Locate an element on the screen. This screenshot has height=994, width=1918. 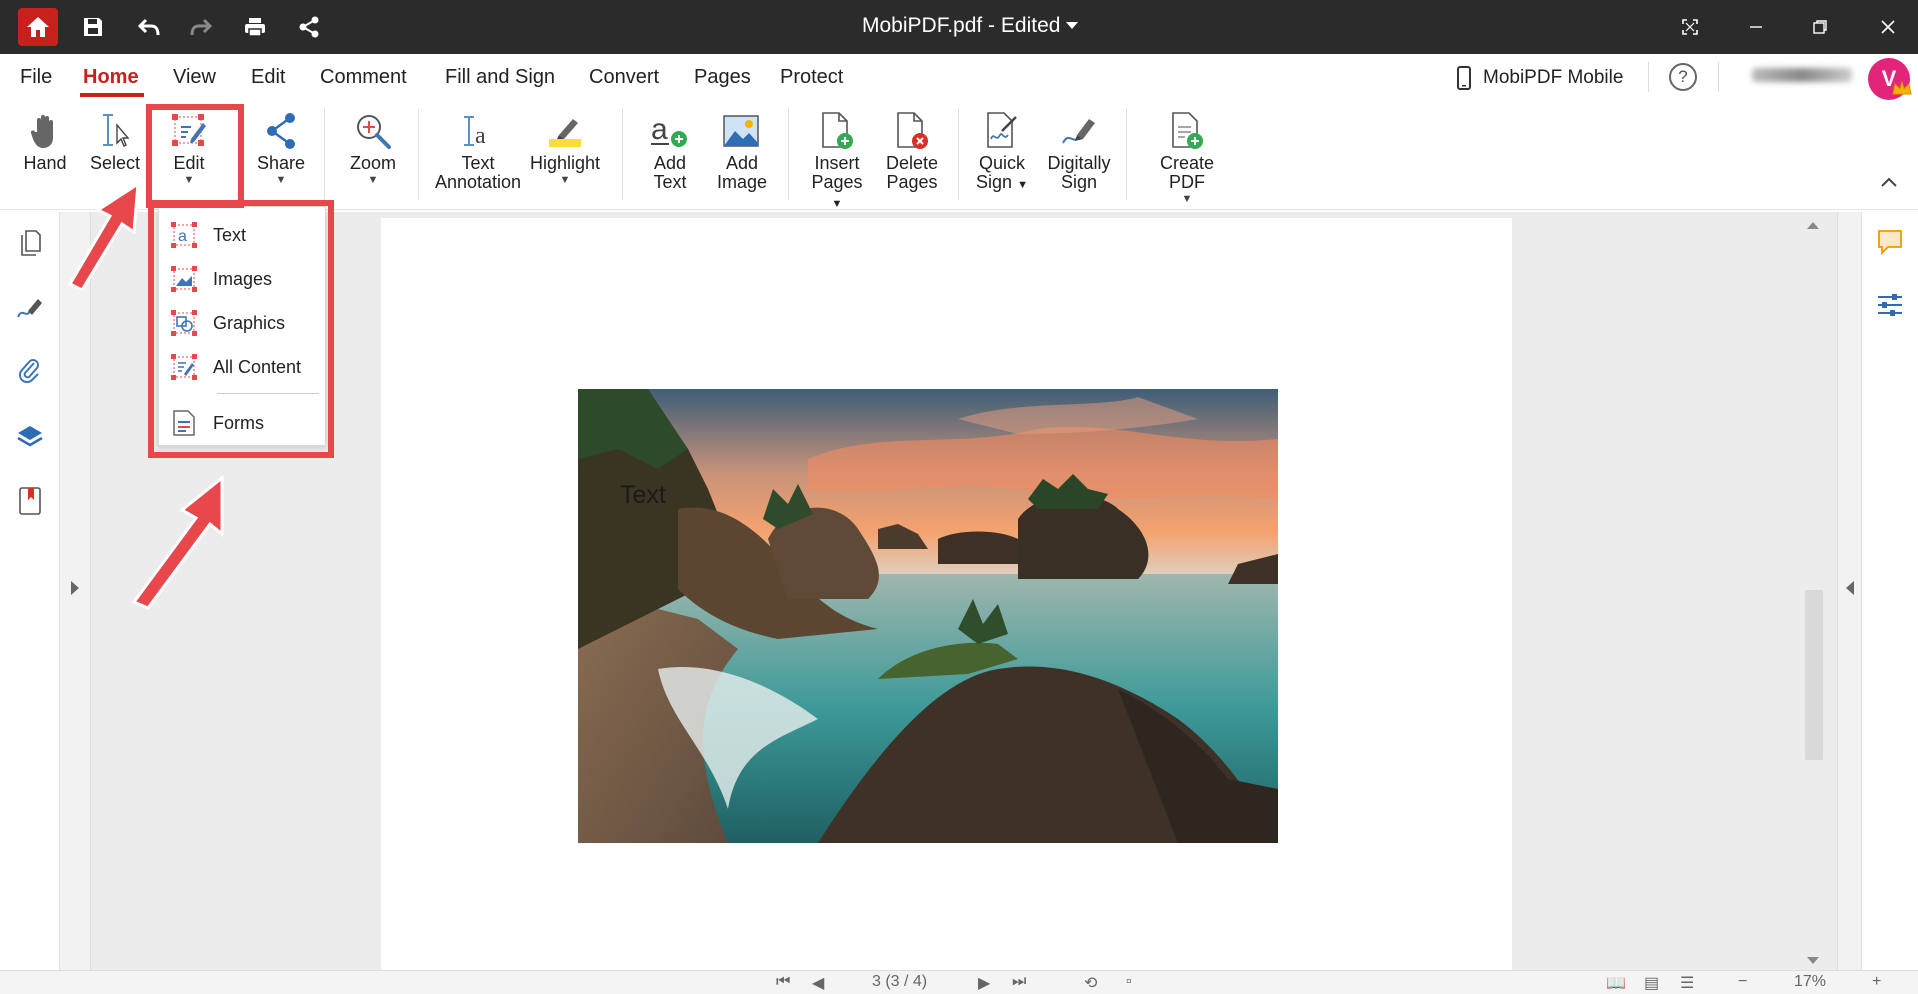
comments-panel-button is located at coordinates (1890, 244).